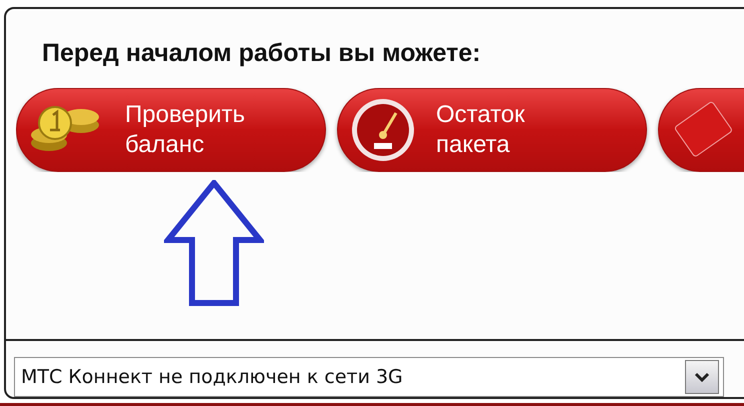 This screenshot has width=744, height=406. What do you see at coordinates (383, 130) in the screenshot?
I see `gauge-icon` at bounding box center [383, 130].